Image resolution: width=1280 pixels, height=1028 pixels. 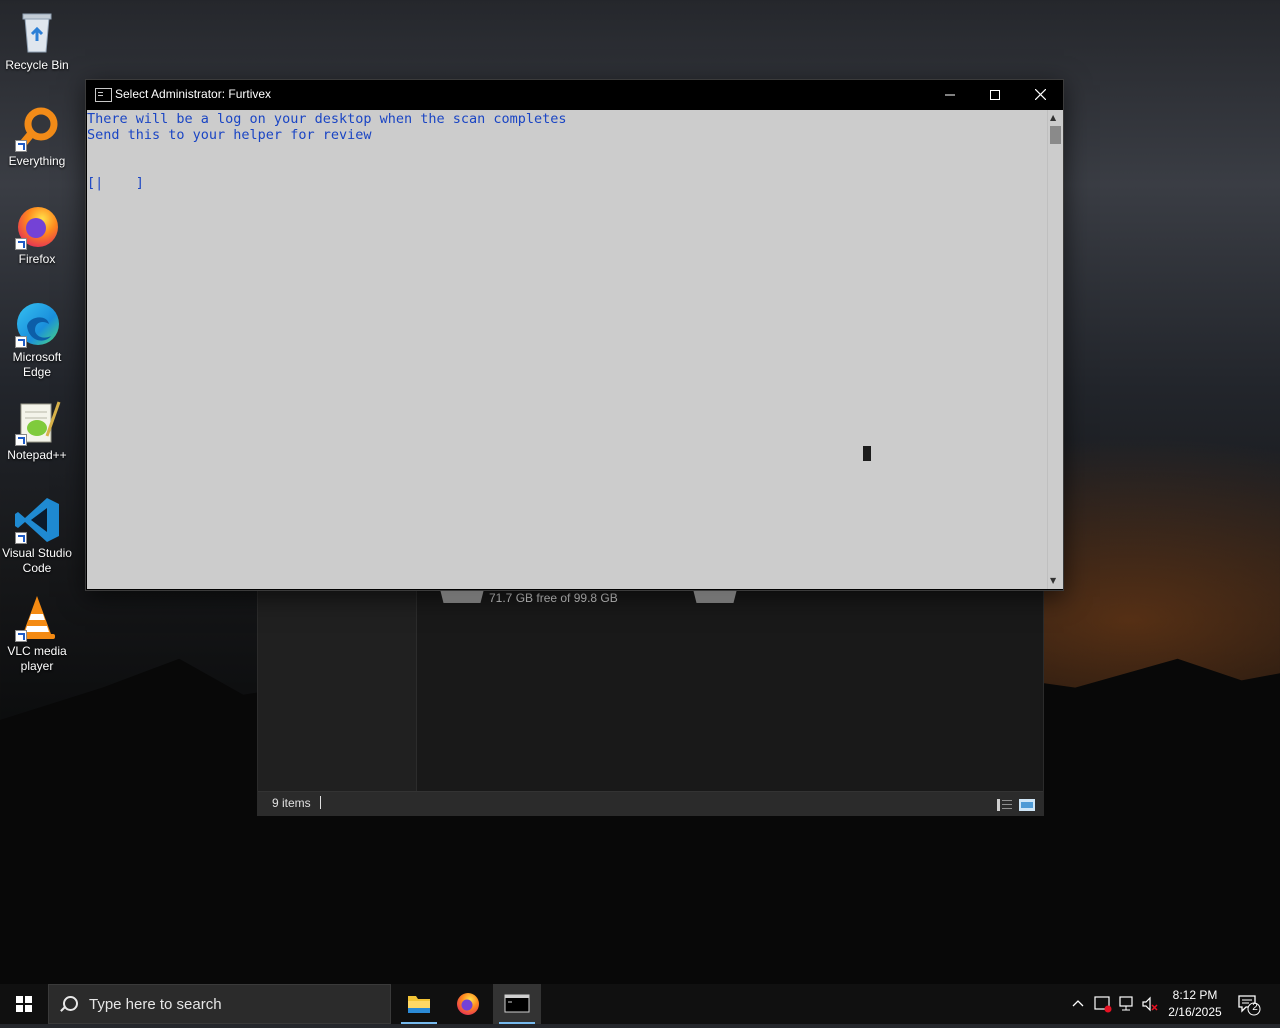 I want to click on console-line: Send this to your helper for review, so click(x=229, y=135).